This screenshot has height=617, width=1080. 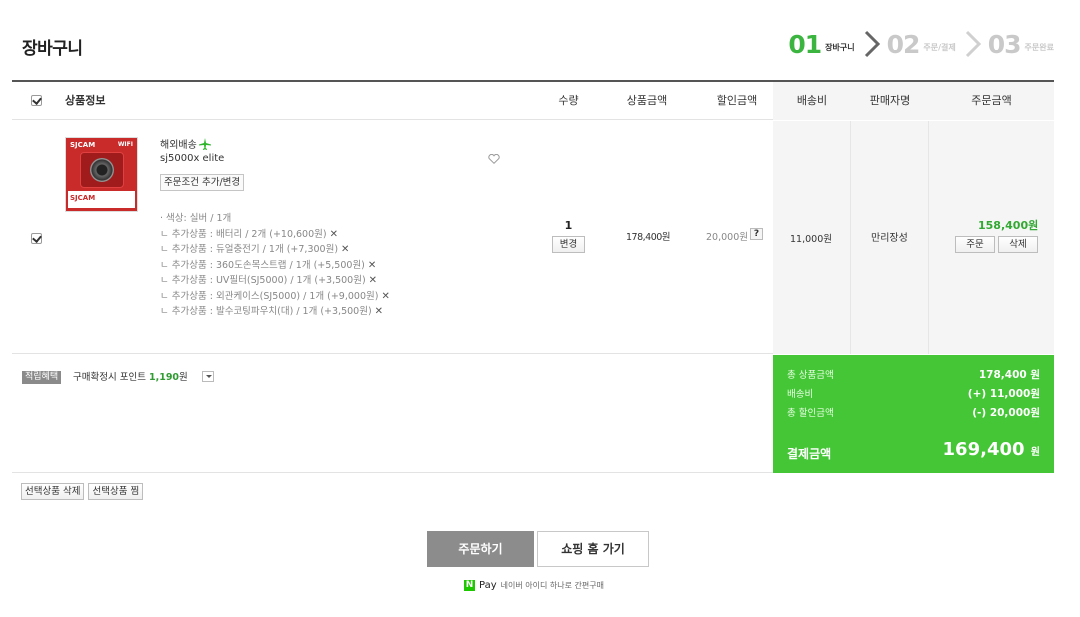 What do you see at coordinates (890, 101) in the screenshot?
I see `header-seller: 판매자명` at bounding box center [890, 101].